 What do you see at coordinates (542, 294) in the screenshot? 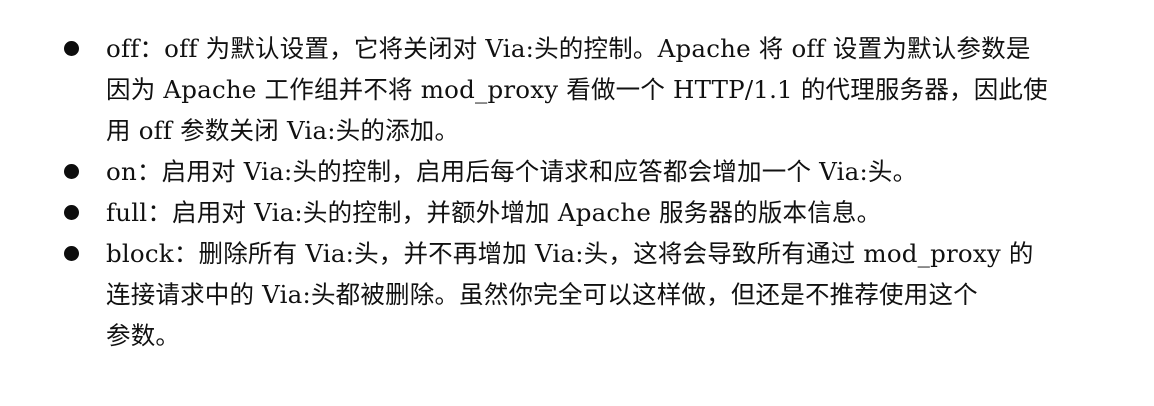
I see `text-line: 连接请求中的 Via:头都被删除。虽然你完全可以这样做，但还是不推荐使用这个` at bounding box center [542, 294].